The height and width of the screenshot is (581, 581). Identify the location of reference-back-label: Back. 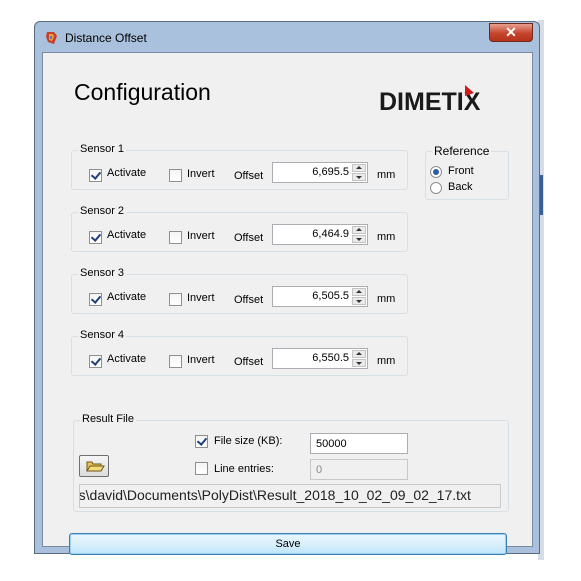
(460, 187).